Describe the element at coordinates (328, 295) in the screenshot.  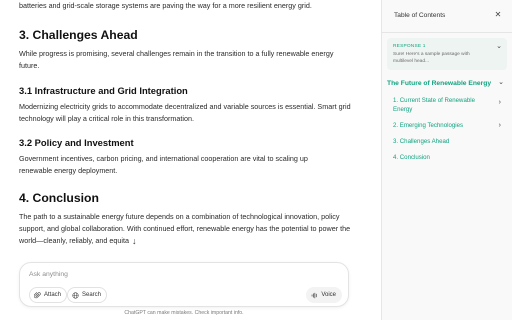
I see `voice-label: Voice` at that location.